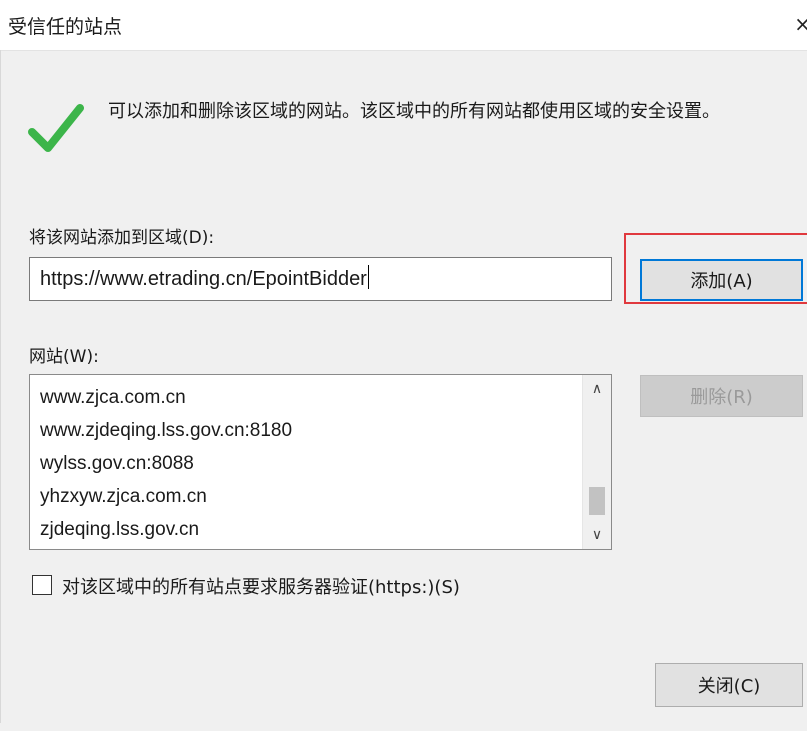 This screenshot has width=807, height=731. Describe the element at coordinates (261, 586) in the screenshot. I see `require-https-label: 对该区域中的所有站点要求服务器验证(https:)(S)` at that location.